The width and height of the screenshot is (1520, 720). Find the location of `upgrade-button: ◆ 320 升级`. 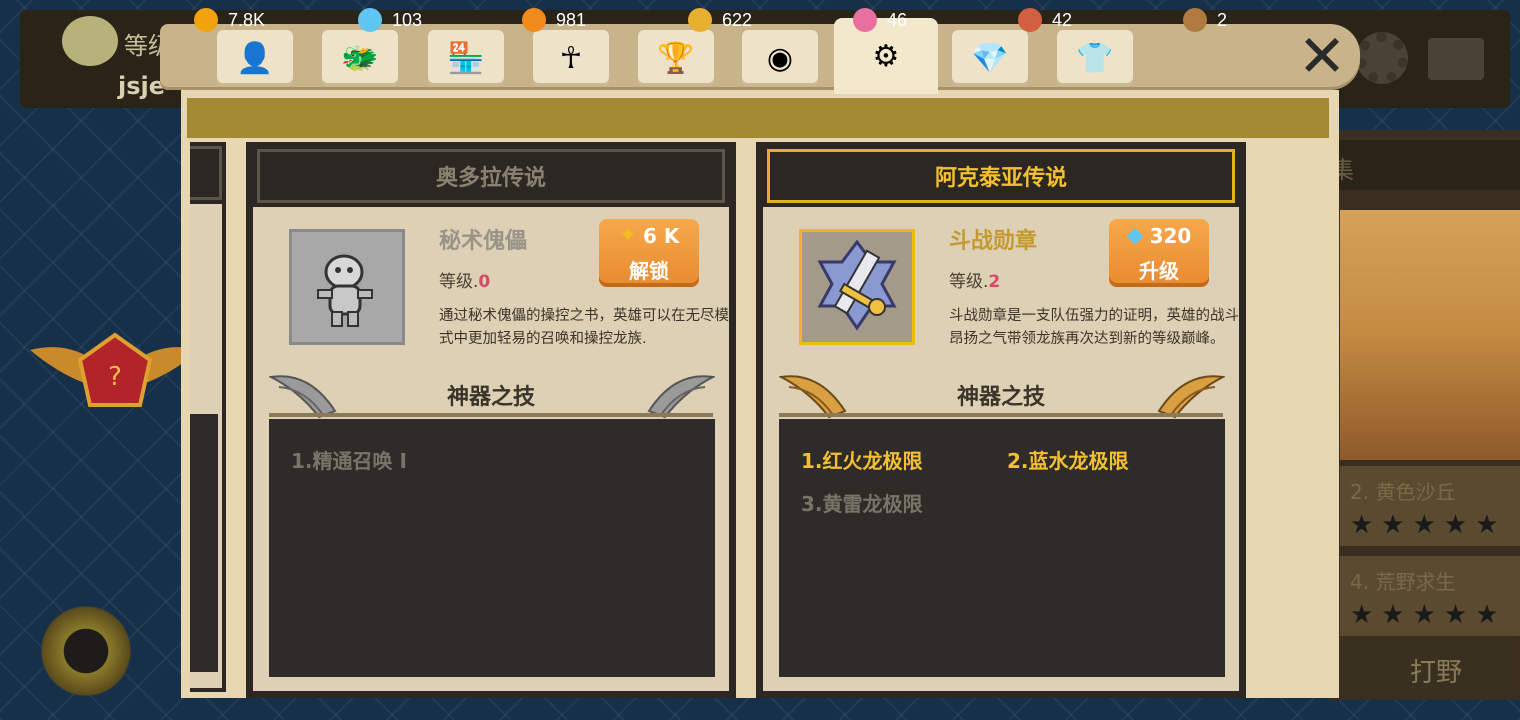

upgrade-button: ◆ 320 升级 is located at coordinates (1159, 253).